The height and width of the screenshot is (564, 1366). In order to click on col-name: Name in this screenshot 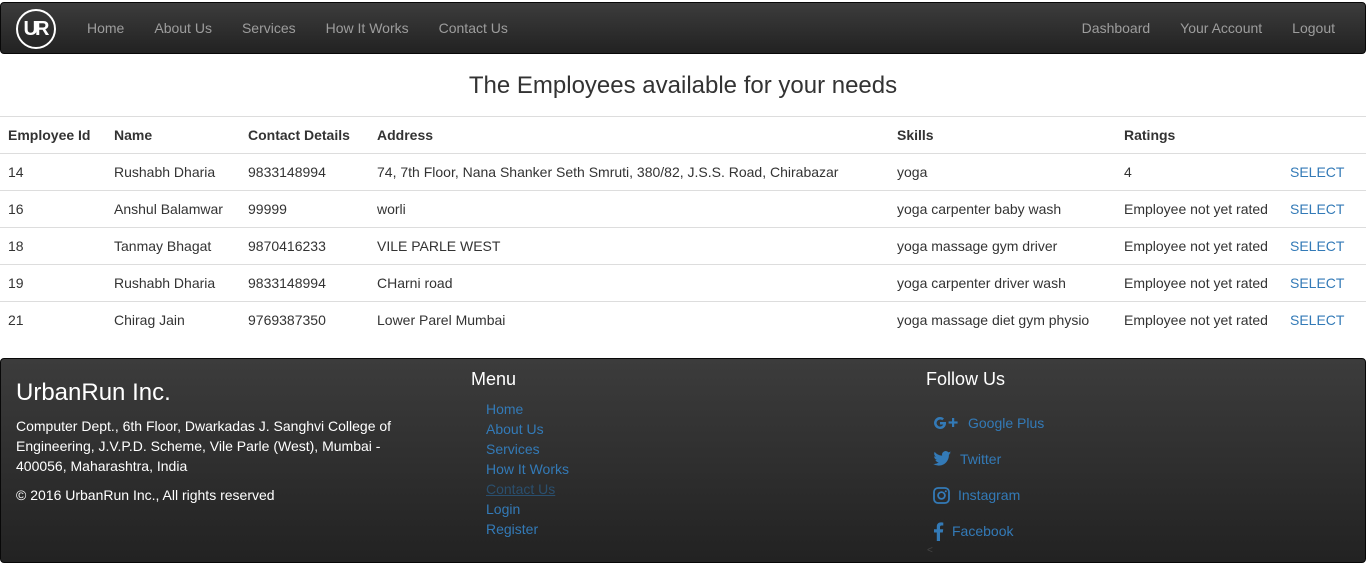, I will do `click(173, 135)`.